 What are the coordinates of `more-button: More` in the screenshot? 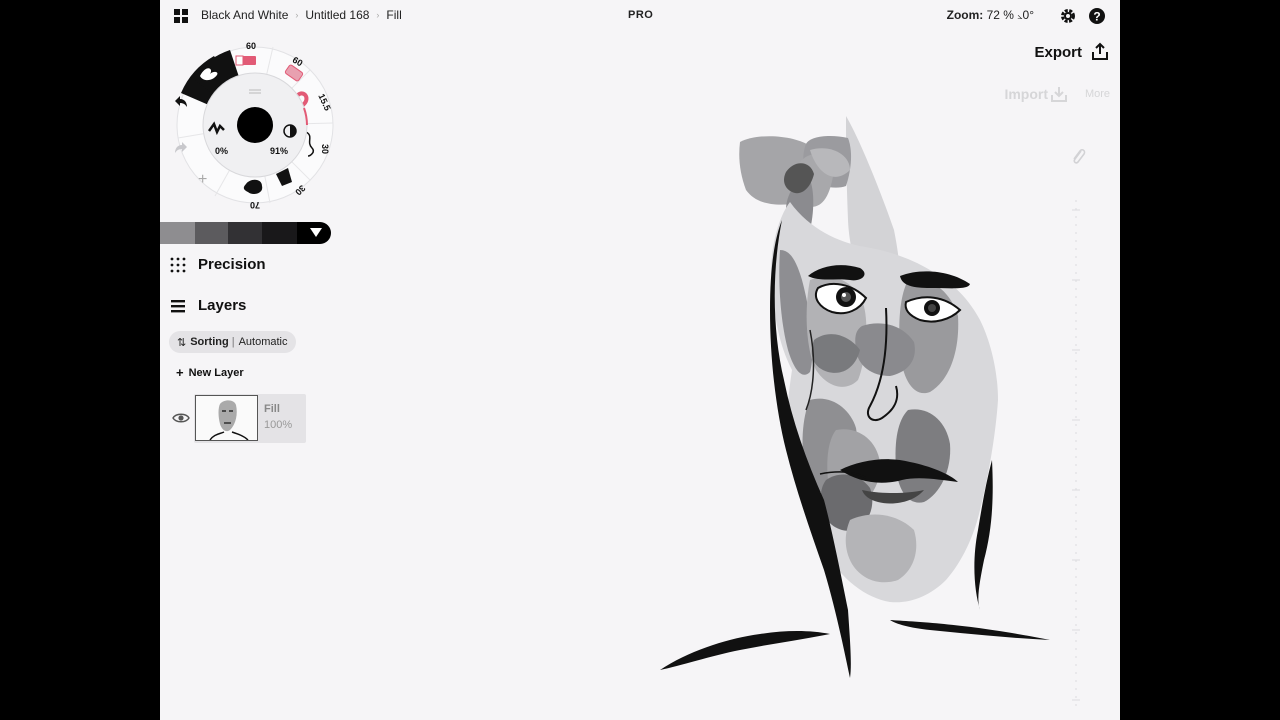 It's located at (1097, 94).